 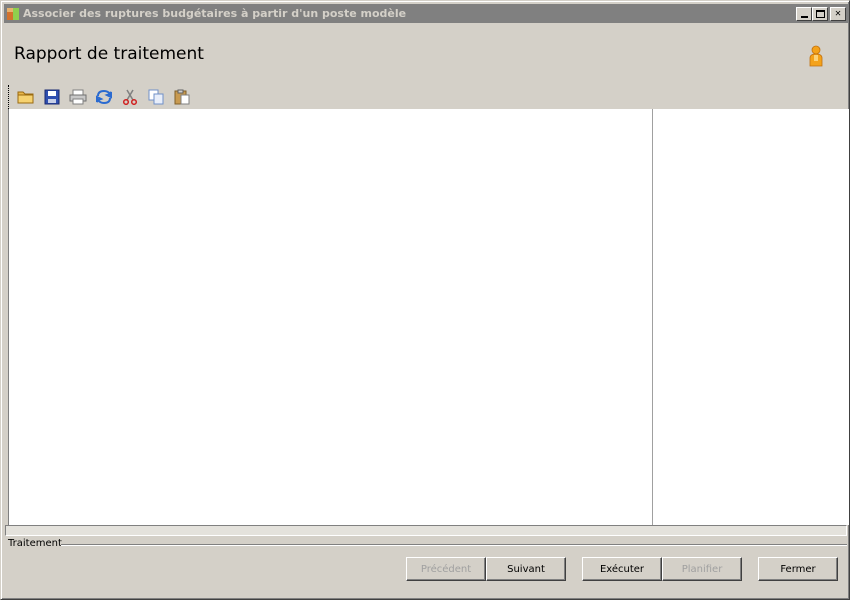 What do you see at coordinates (182, 97) in the screenshot?
I see `paste-icon` at bounding box center [182, 97].